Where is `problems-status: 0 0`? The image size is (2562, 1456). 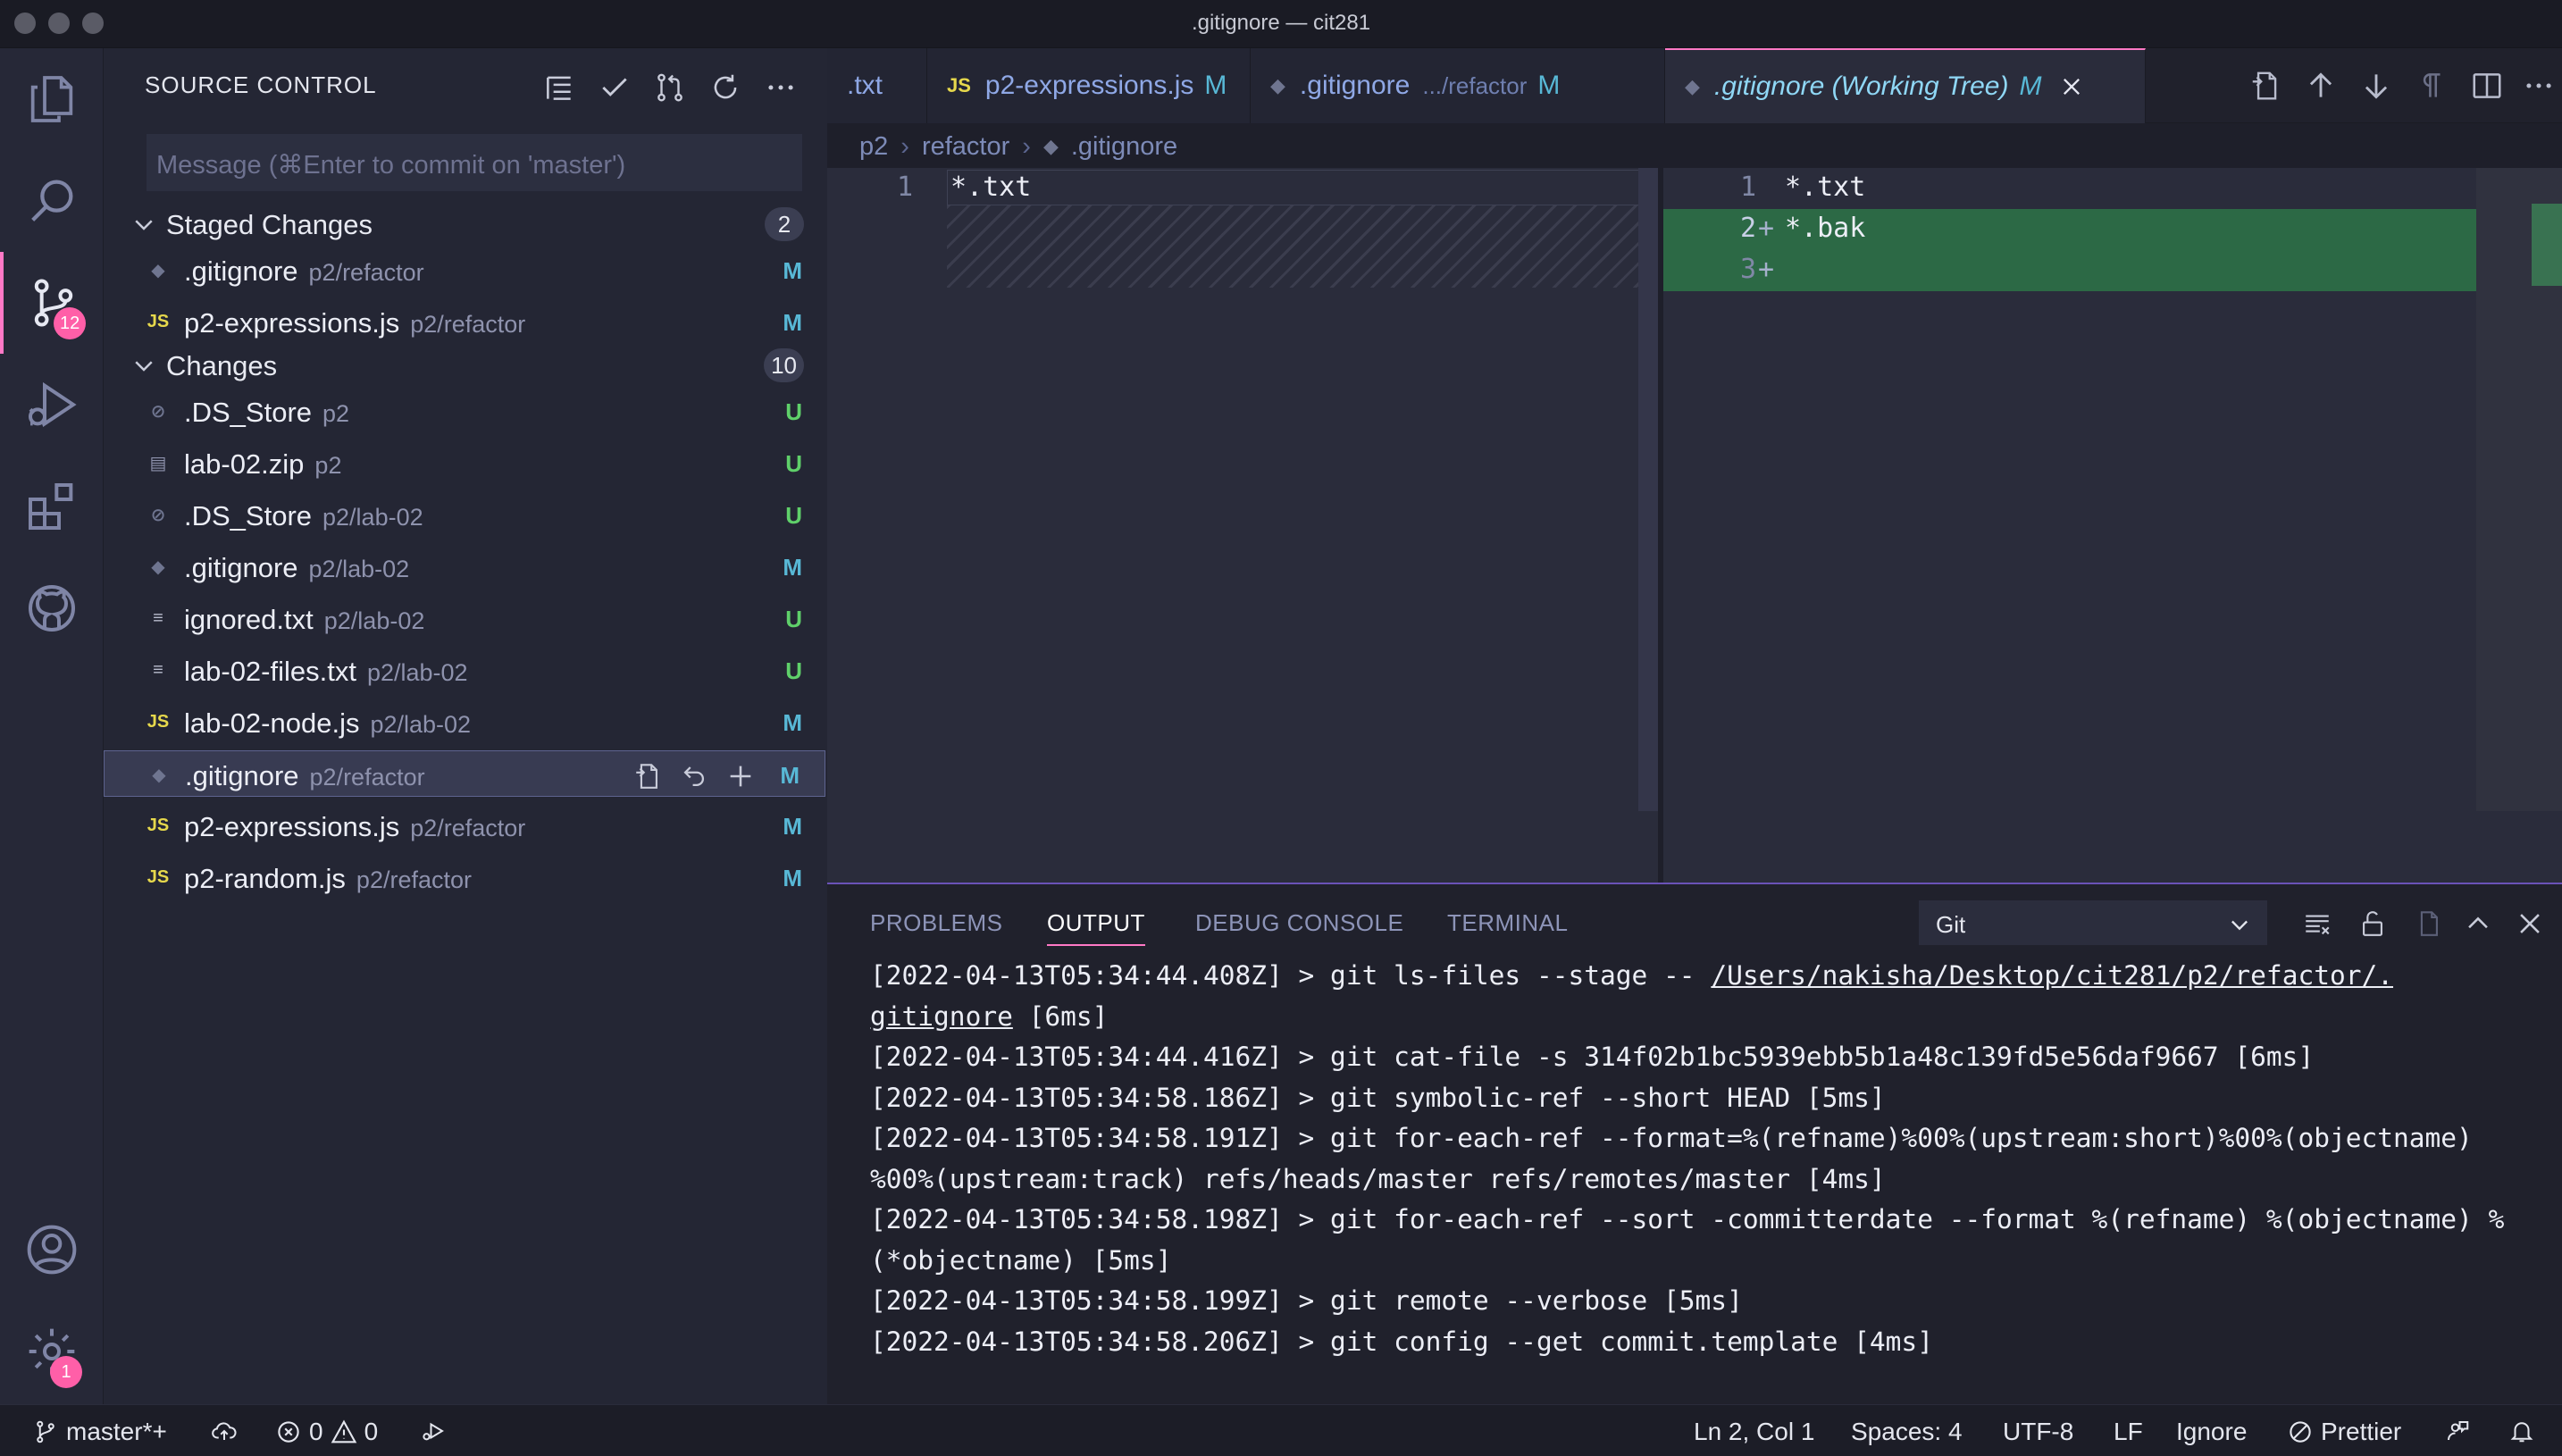
problems-status: 0 0 is located at coordinates (326, 1432).